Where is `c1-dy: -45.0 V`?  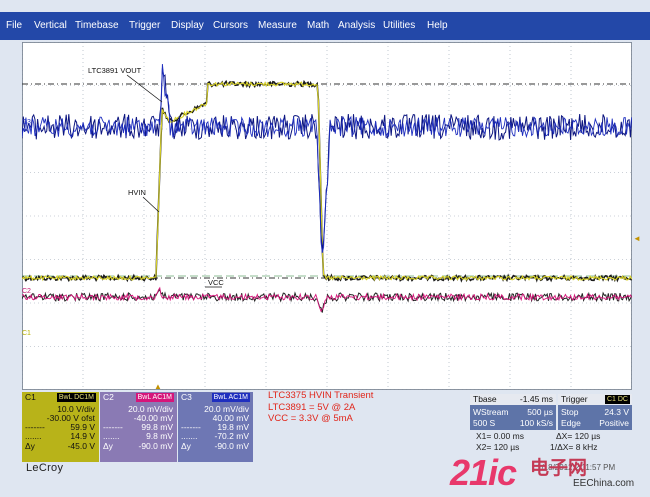 c1-dy: -45.0 V is located at coordinates (81, 446).